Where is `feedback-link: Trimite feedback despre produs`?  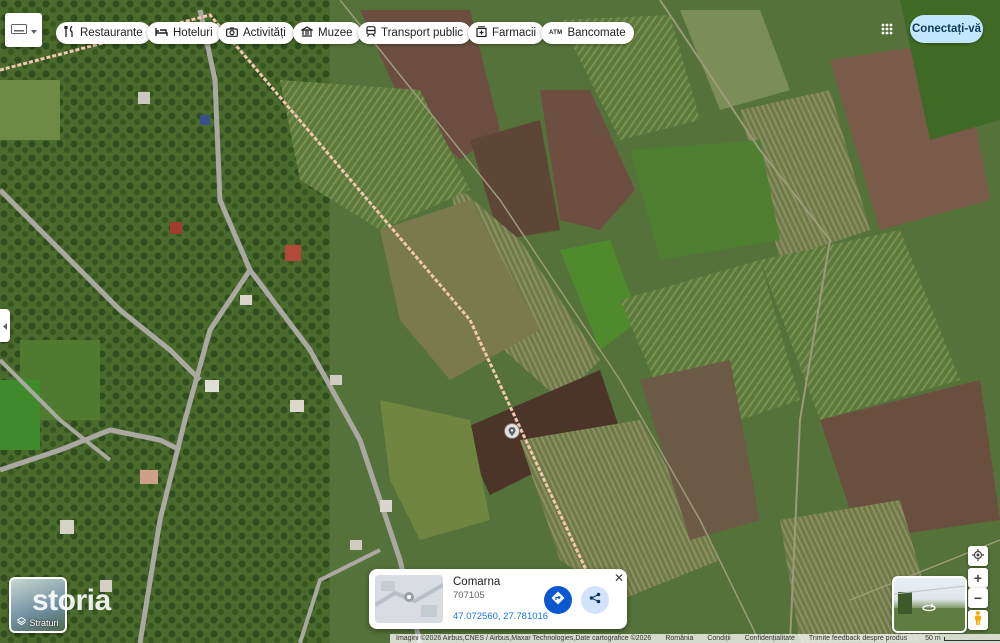 feedback-link: Trimite feedback despre produs is located at coordinates (858, 638).